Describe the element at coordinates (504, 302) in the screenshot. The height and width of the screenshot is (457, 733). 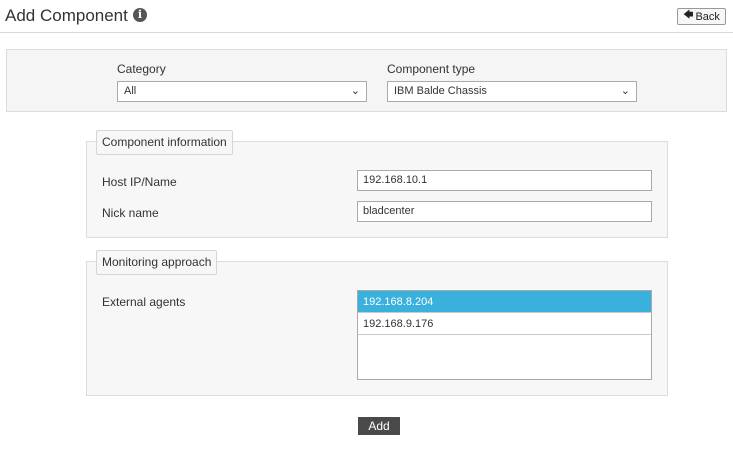
I see `list-item: 192.168.8.204` at that location.